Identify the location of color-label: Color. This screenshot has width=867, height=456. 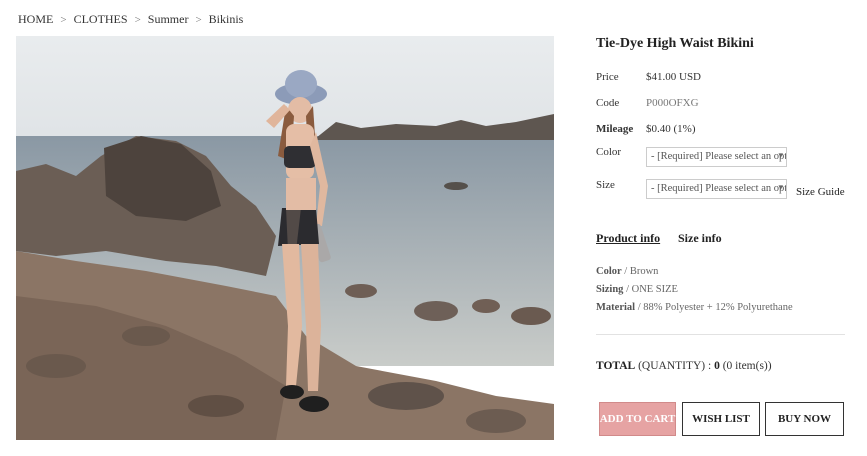
(609, 152).